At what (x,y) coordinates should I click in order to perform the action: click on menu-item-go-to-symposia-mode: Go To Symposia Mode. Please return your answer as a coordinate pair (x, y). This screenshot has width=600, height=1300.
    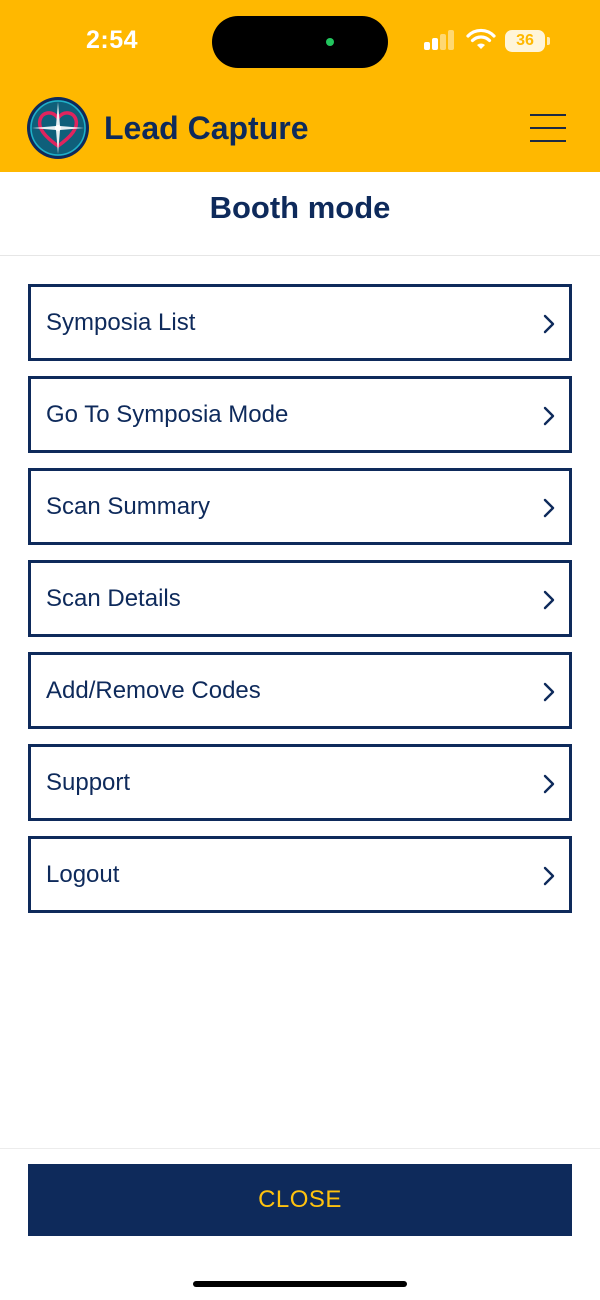
    Looking at the image, I should click on (300, 414).